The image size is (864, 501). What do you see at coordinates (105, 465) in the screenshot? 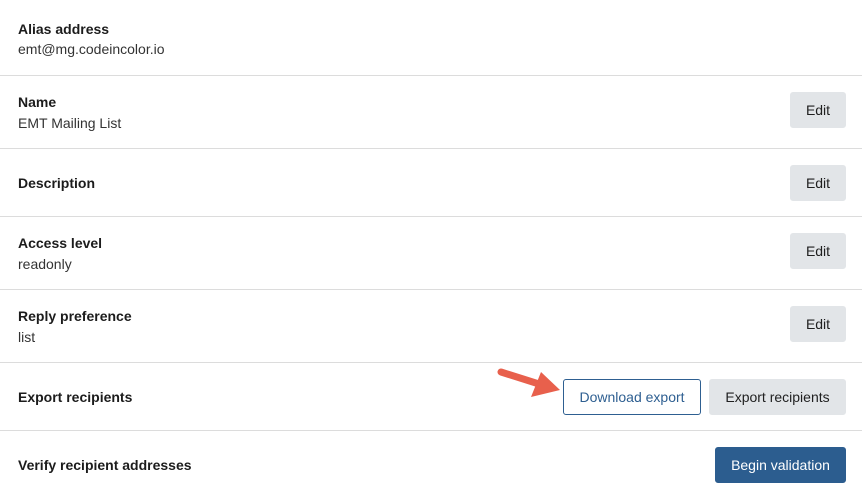
I see `verify-recipients-label: Verify recipient addresses` at bounding box center [105, 465].